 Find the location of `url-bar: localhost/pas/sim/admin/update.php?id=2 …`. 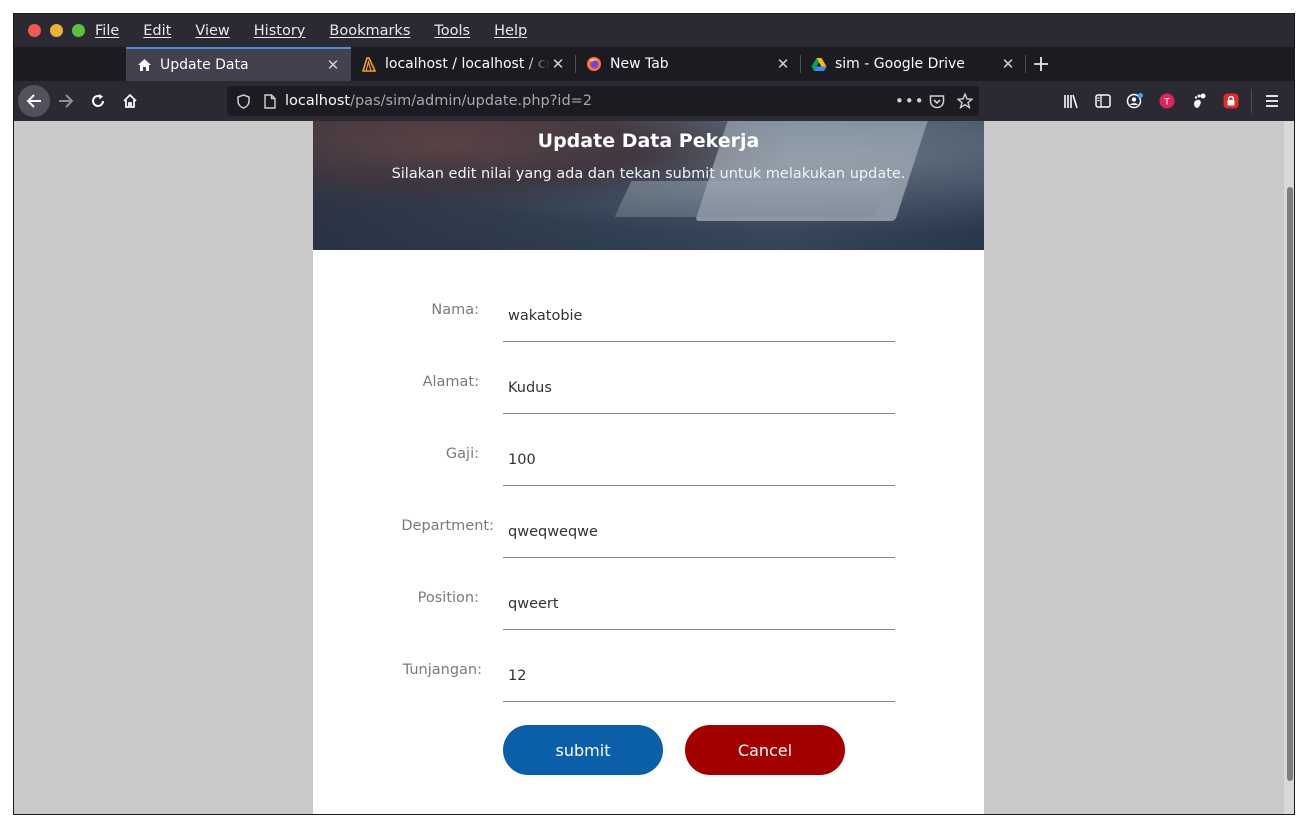

url-bar: localhost/pas/sim/admin/update.php?id=2 … is located at coordinates (603, 101).